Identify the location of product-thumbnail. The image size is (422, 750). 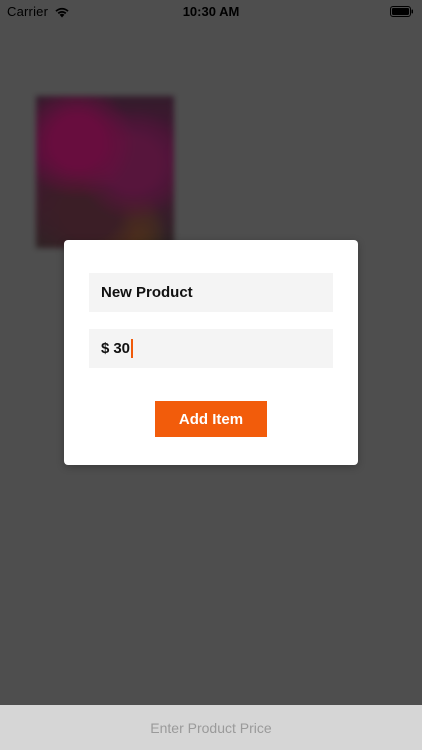
(105, 172).